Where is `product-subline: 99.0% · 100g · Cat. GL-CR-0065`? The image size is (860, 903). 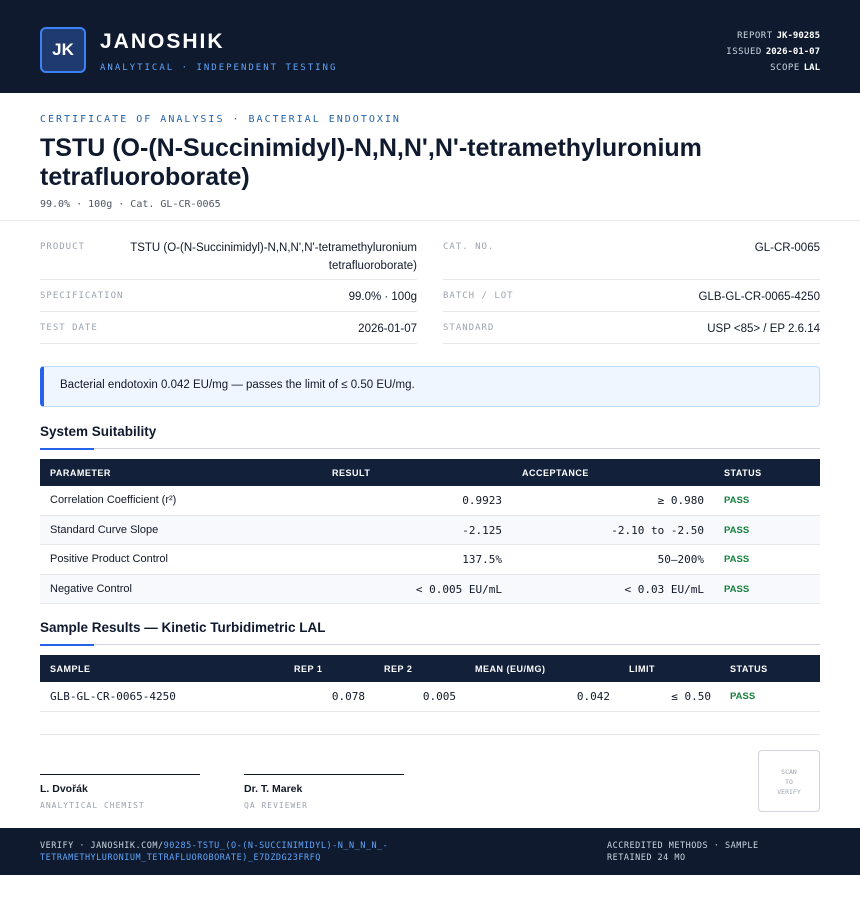 product-subline: 99.0% · 100g · Cat. GL-CR-0065 is located at coordinates (130, 204).